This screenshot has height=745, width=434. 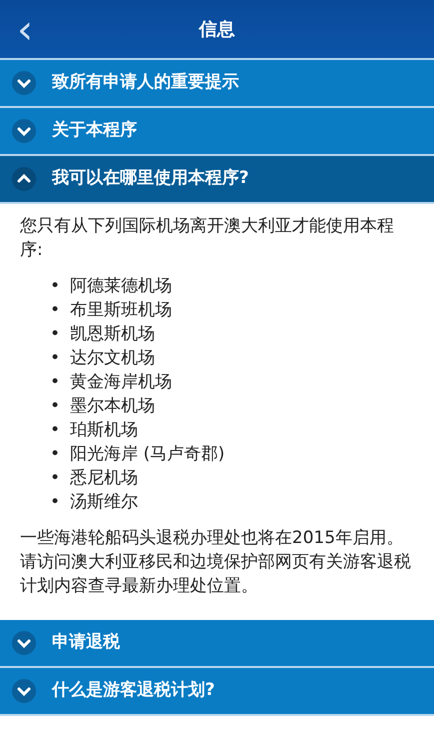 I want to click on airport-item: 黄金海岸机场, so click(x=121, y=382).